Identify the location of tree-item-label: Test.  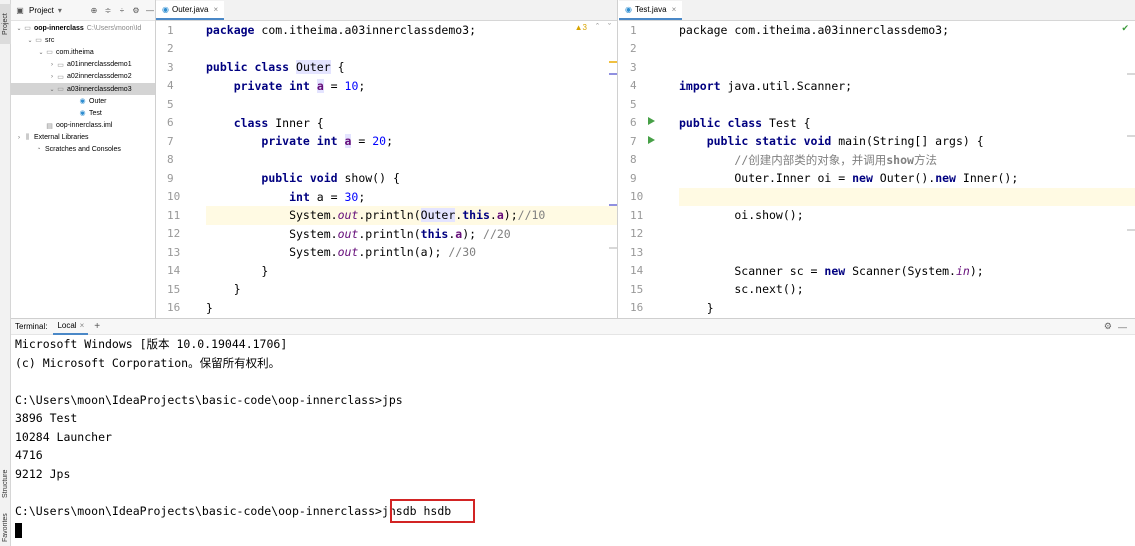
(95, 113).